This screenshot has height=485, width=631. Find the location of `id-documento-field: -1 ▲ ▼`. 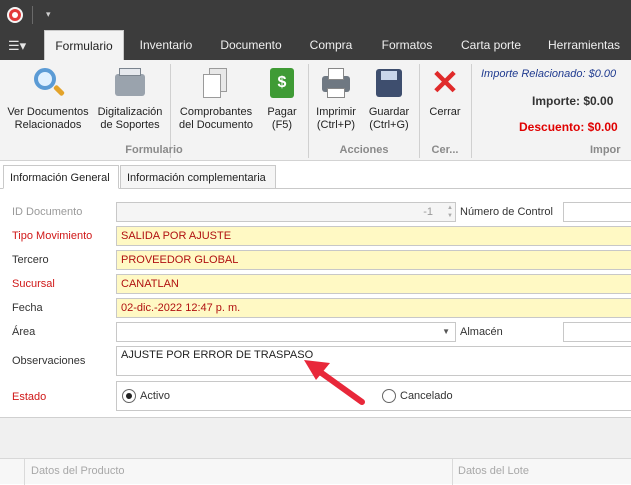

id-documento-field: -1 ▲ ▼ is located at coordinates (286, 212).